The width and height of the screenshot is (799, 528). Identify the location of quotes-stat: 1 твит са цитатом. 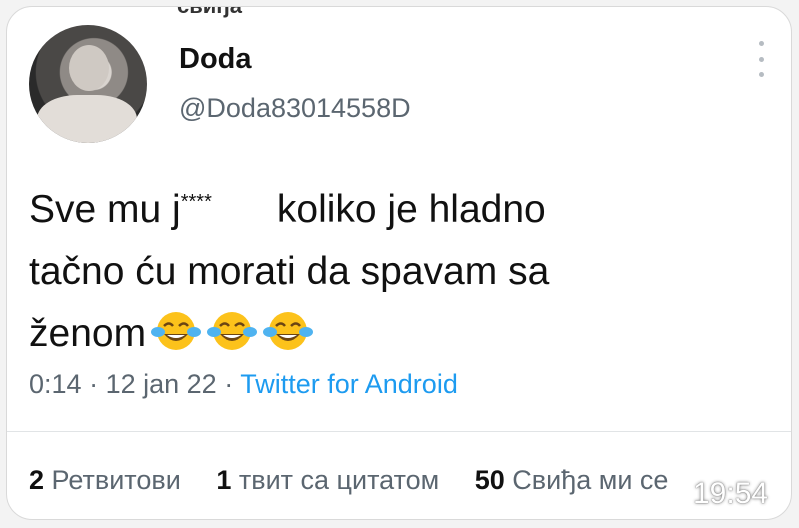
(327, 480).